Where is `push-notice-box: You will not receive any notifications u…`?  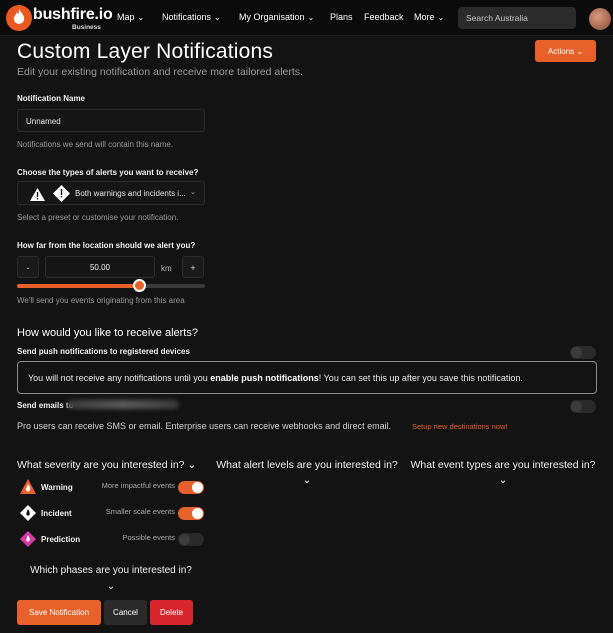 push-notice-box: You will not receive any notifications u… is located at coordinates (307, 377).